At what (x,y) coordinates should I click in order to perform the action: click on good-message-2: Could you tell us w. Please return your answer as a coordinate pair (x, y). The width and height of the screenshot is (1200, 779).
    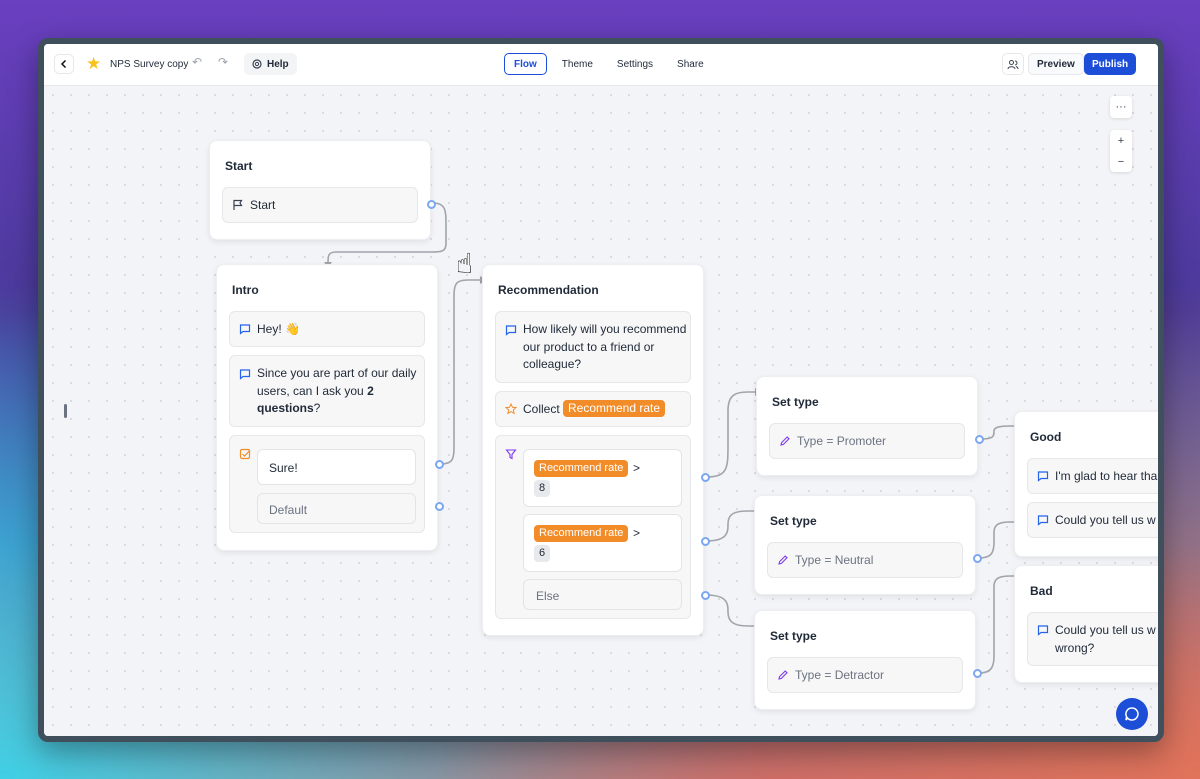
    Looking at the image, I should click on (1092, 520).